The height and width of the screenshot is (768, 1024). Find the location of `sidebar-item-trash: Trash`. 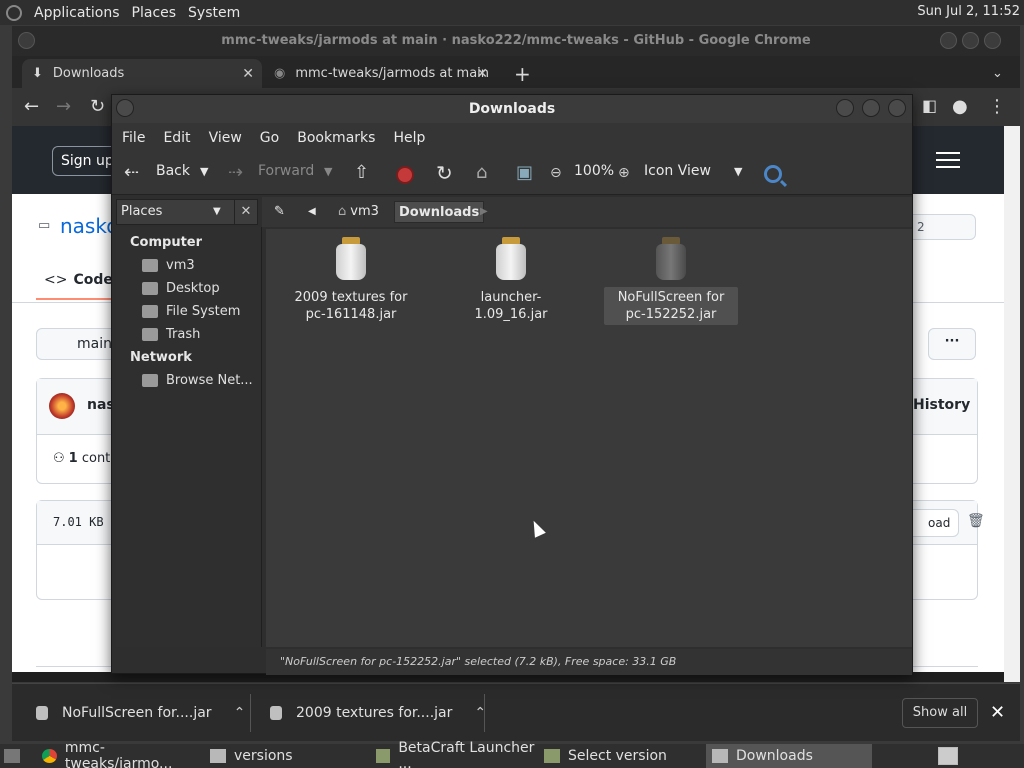

sidebar-item-trash: Trash is located at coordinates (171, 334).